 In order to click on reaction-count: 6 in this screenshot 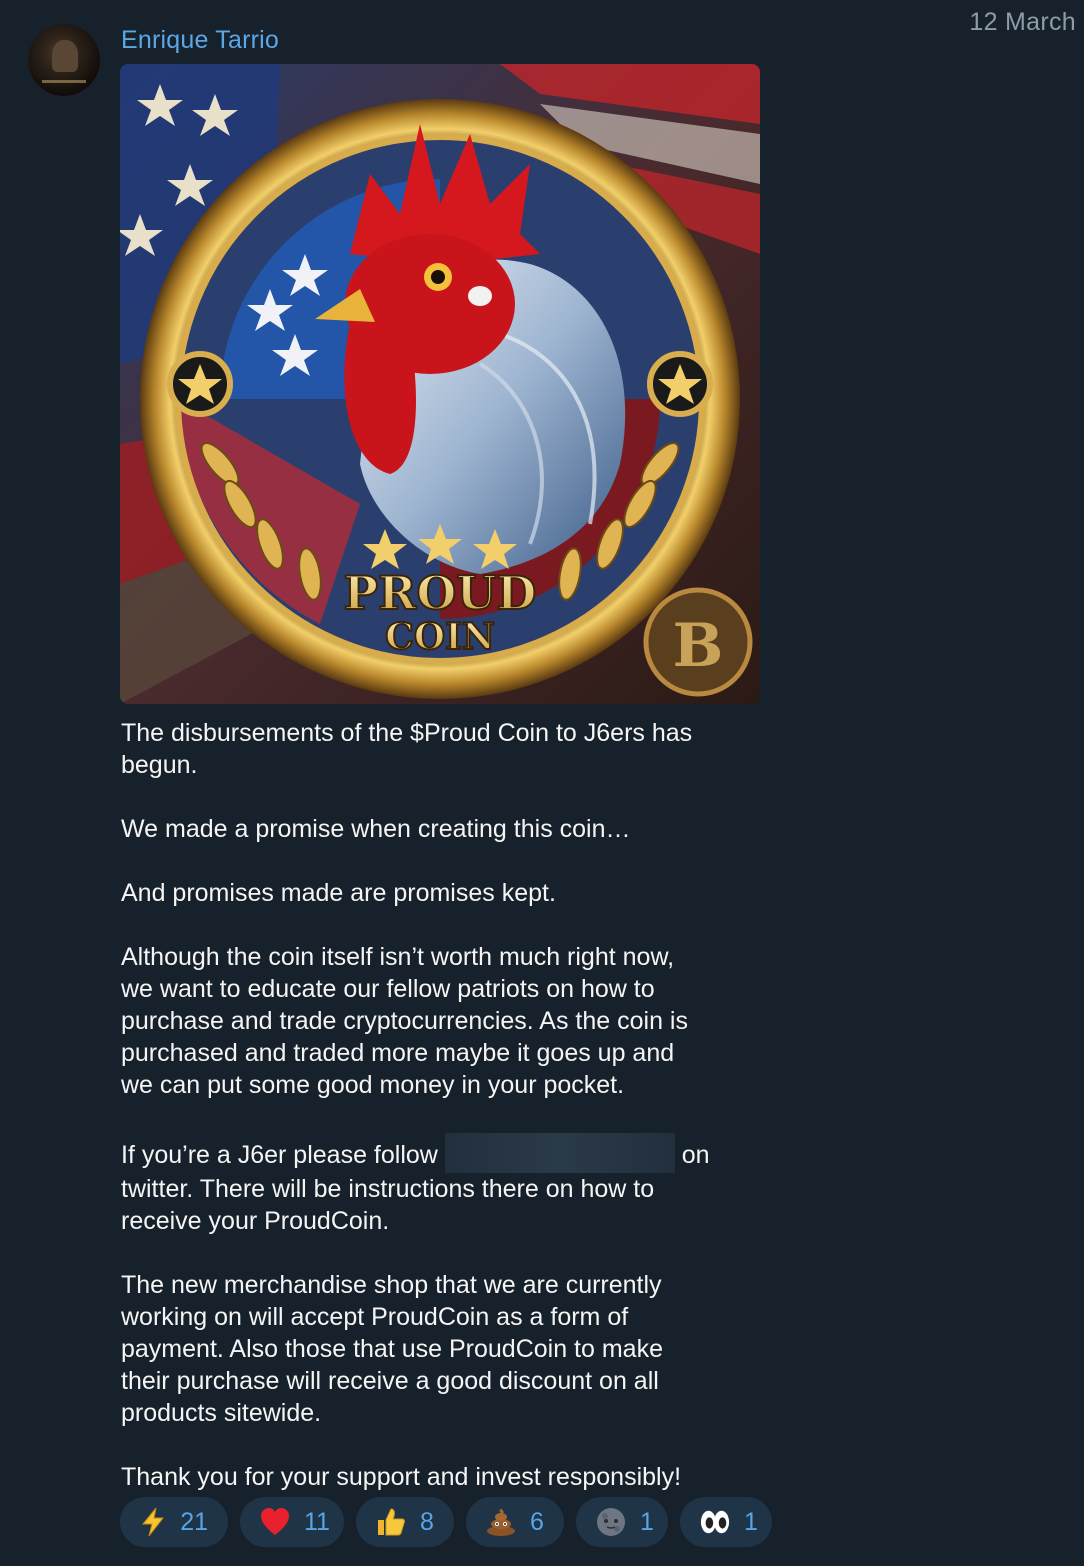, I will do `click(537, 1521)`.